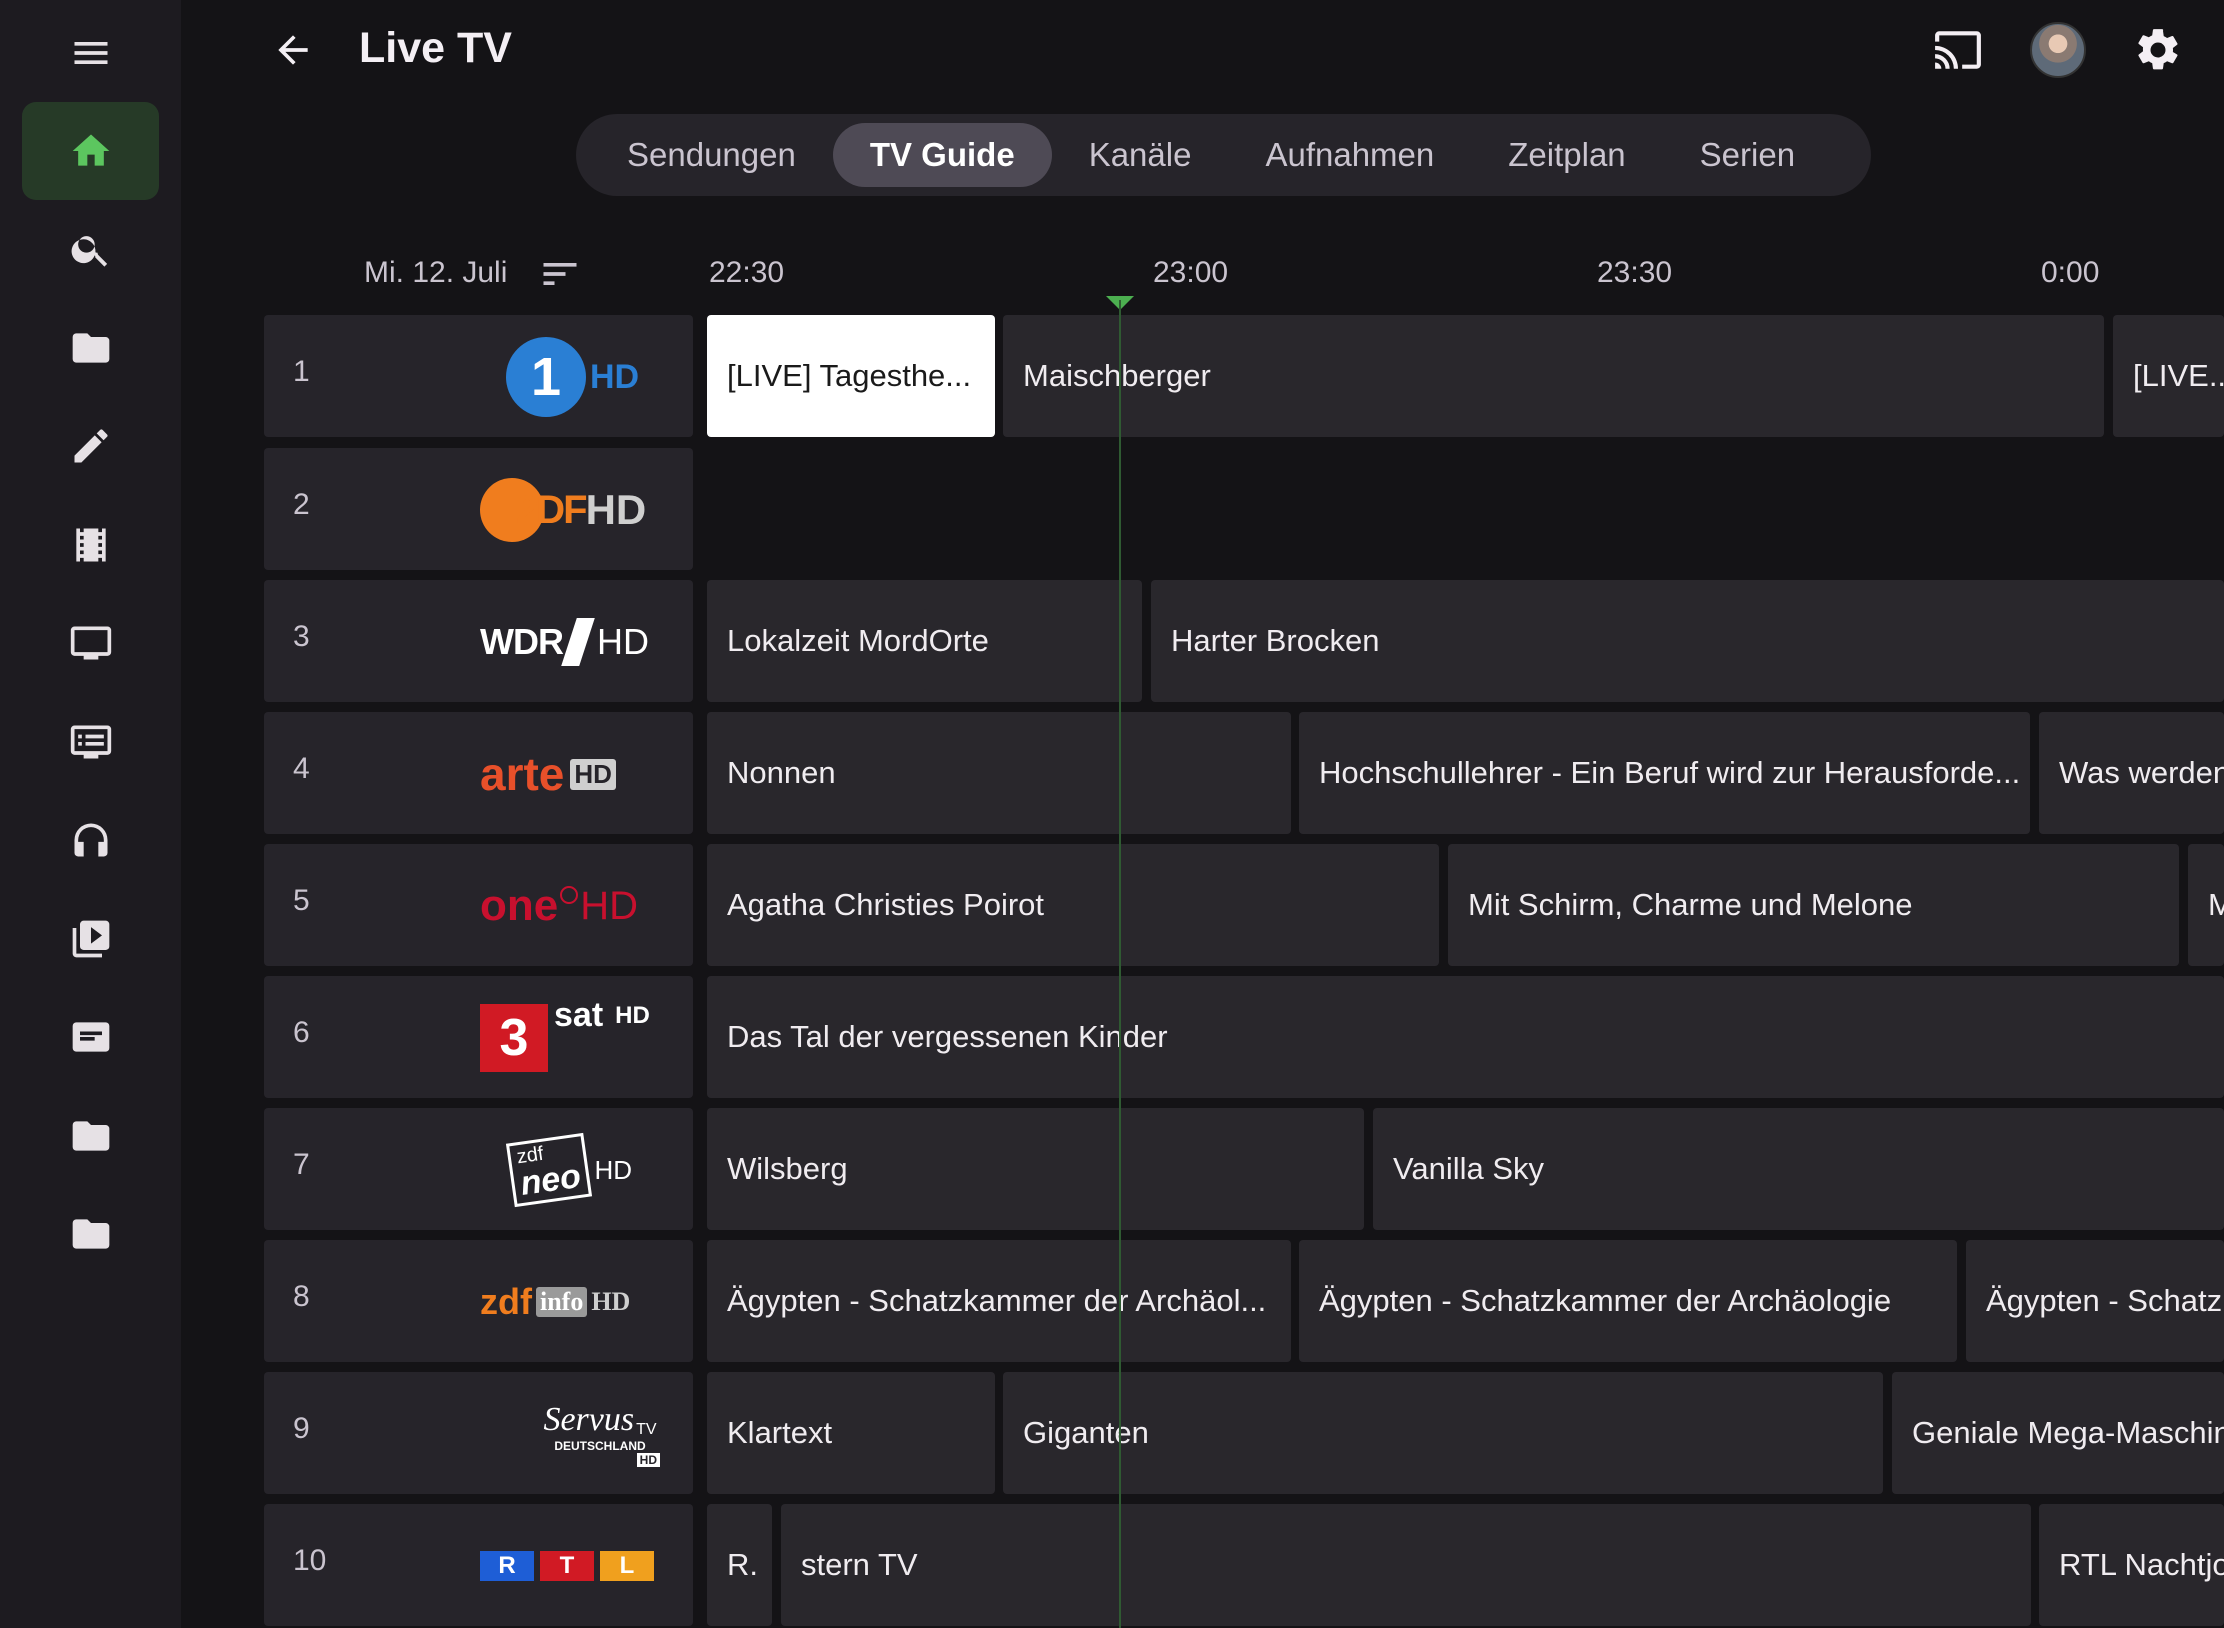 The width and height of the screenshot is (2224, 1628). Describe the element at coordinates (552, 509) in the screenshot. I see `logo-mark: 2DF` at that location.